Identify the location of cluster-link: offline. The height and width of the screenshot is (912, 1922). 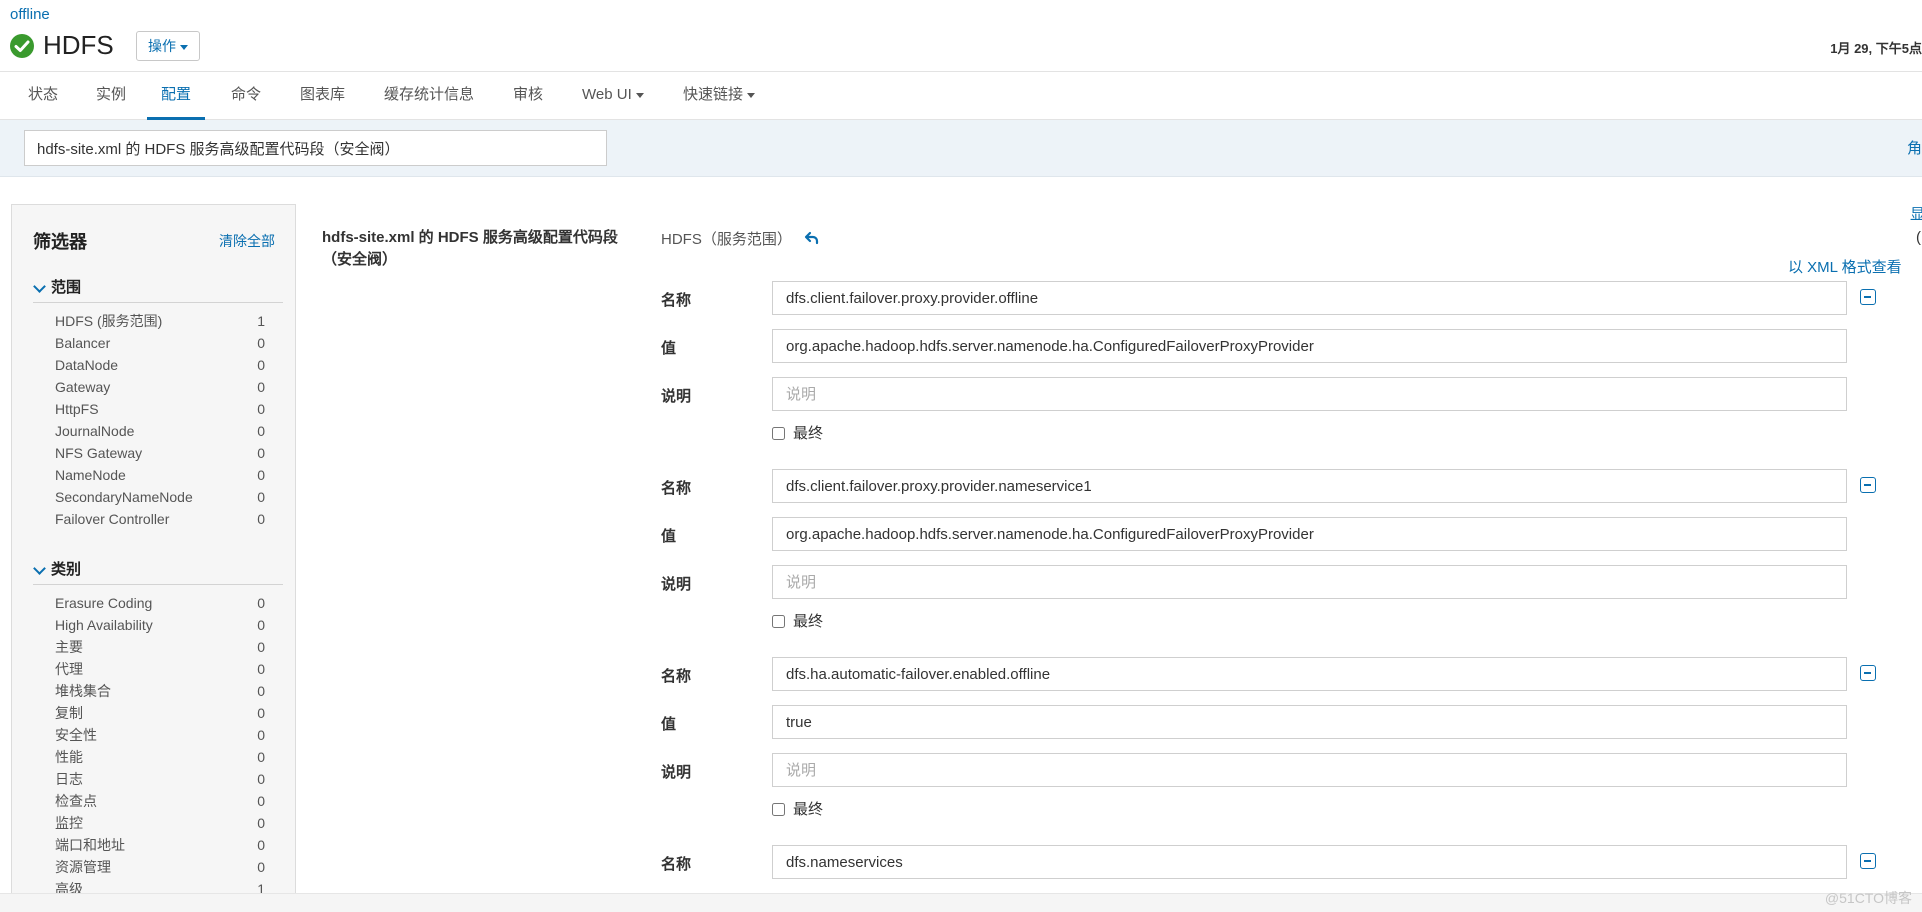
(30, 14).